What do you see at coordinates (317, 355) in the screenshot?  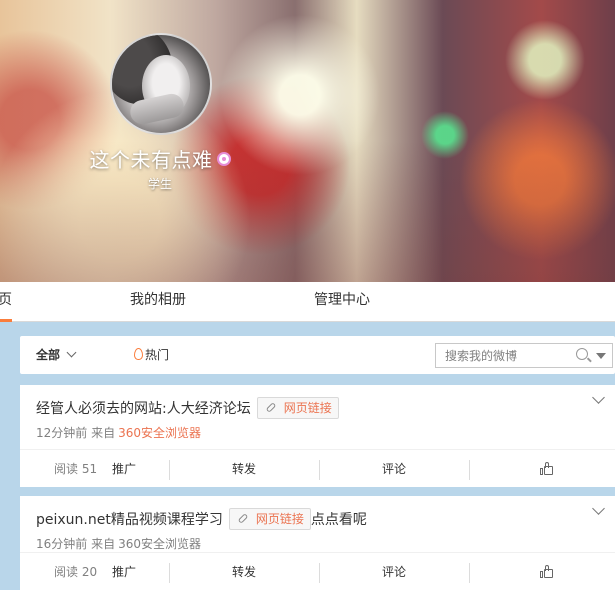 I see `feed-filter-bar: 全部 热门` at bounding box center [317, 355].